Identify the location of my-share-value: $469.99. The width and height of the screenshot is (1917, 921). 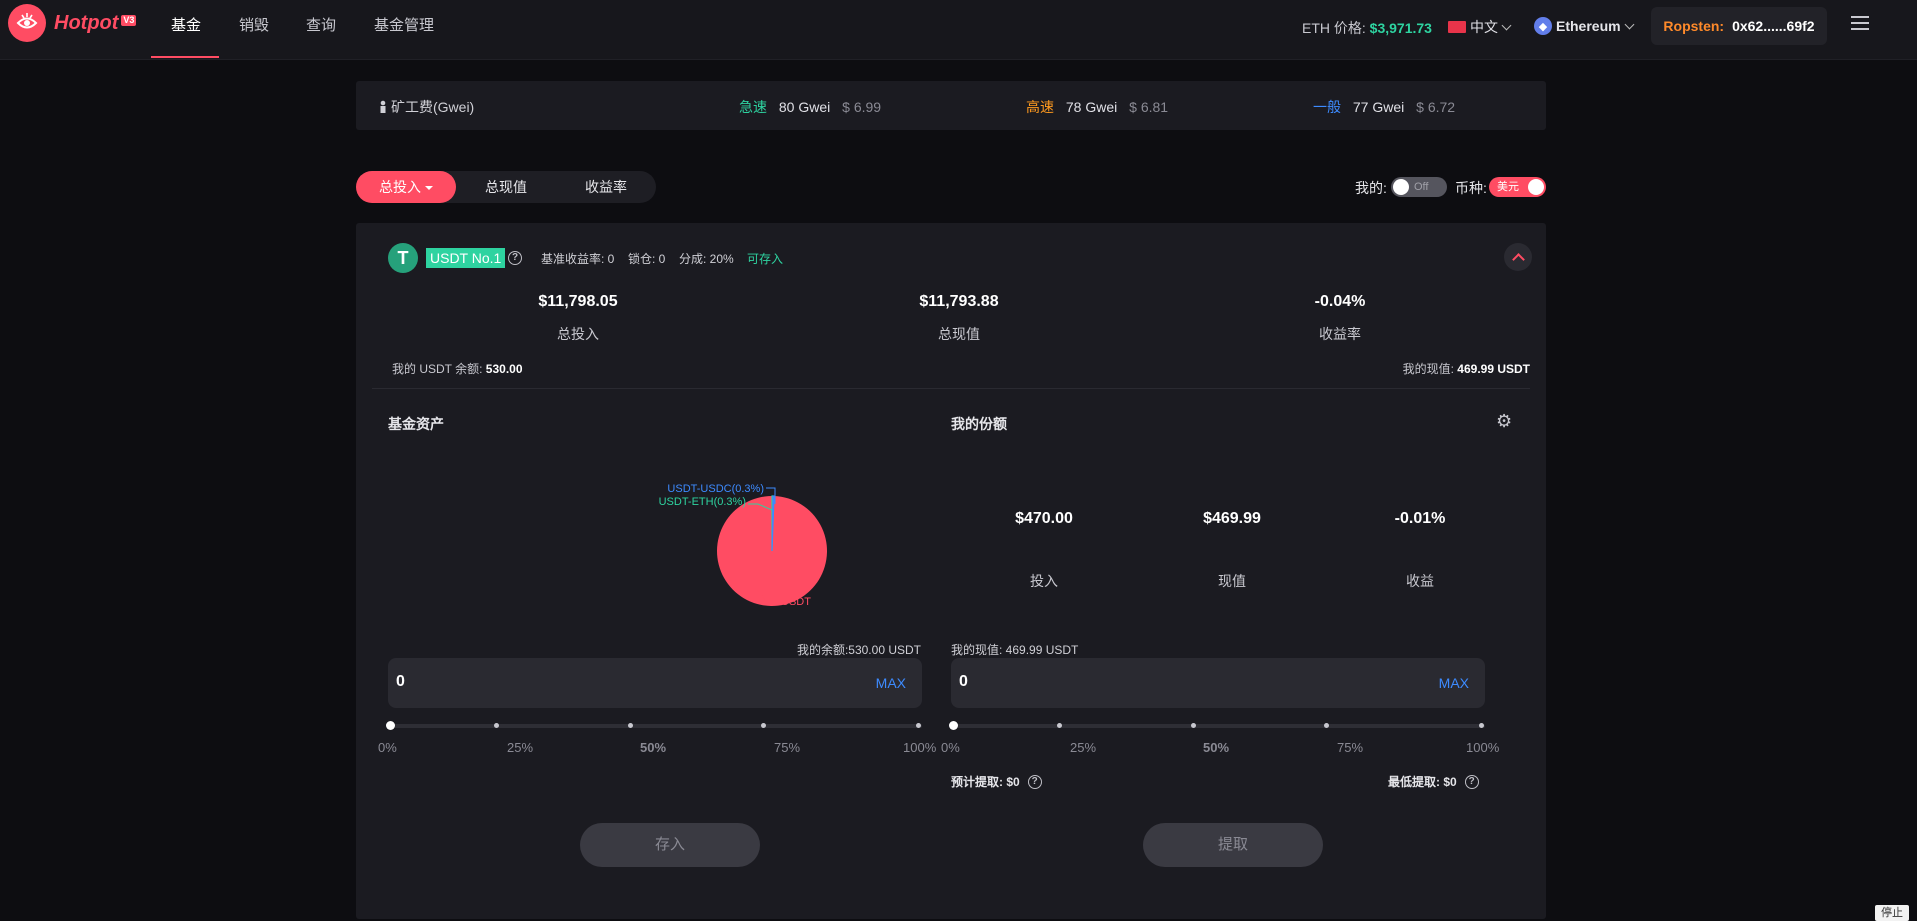
(1232, 518).